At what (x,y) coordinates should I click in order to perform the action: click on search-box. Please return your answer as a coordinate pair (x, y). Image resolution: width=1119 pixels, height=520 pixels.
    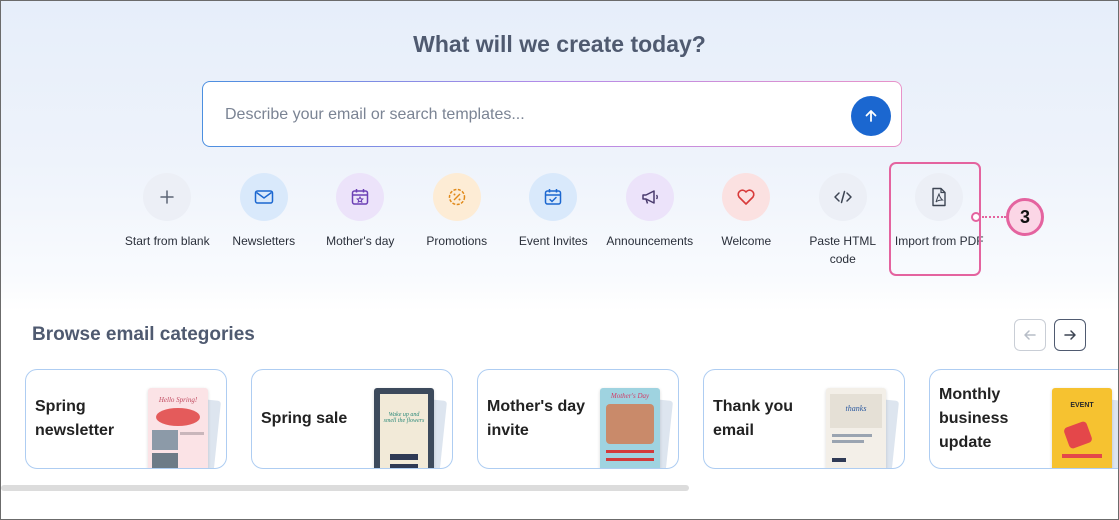
    Looking at the image, I should click on (552, 114).